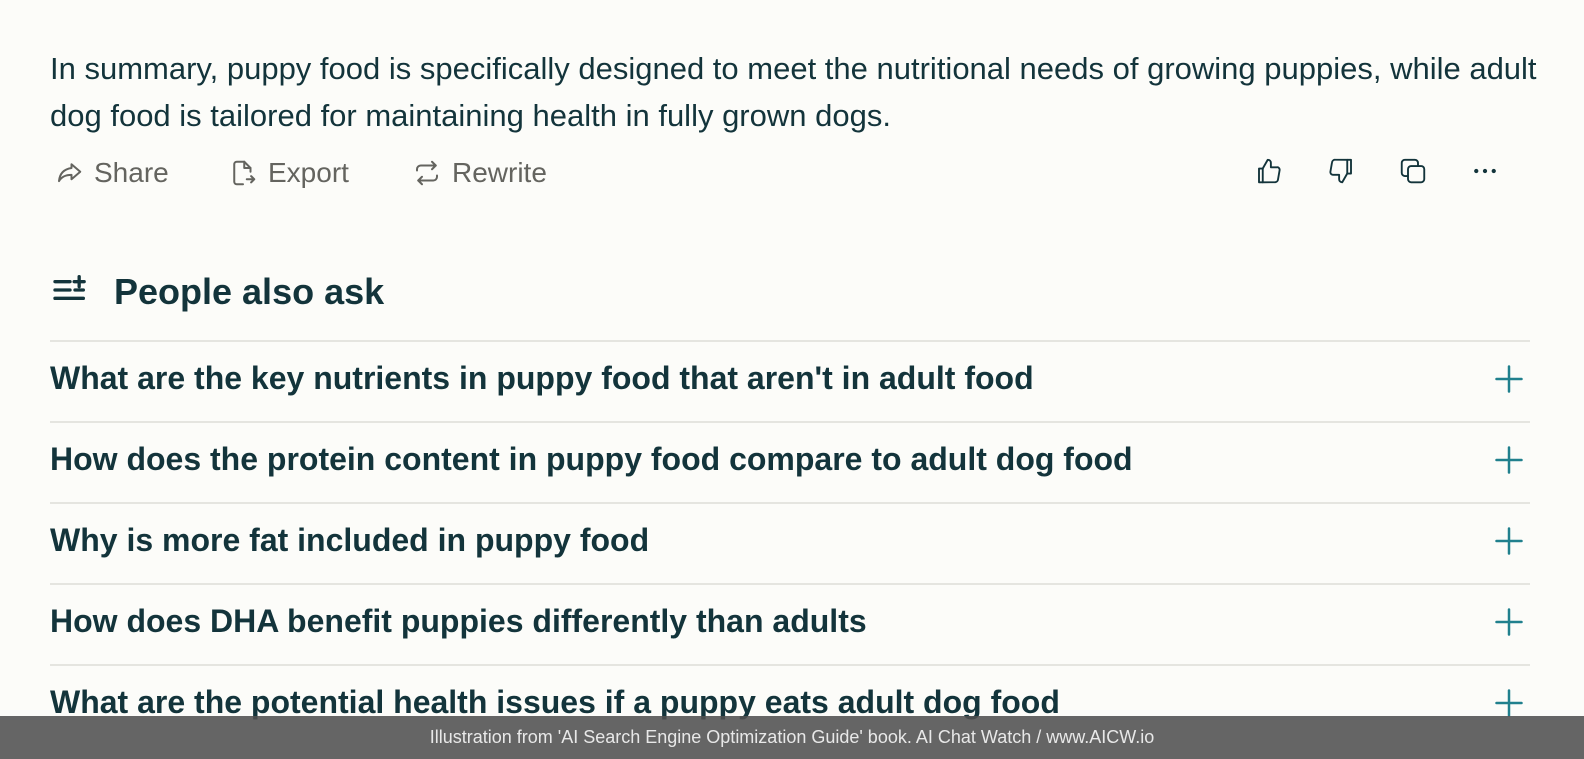 This screenshot has width=1584, height=759. I want to click on thumbs-up-button, so click(1269, 173).